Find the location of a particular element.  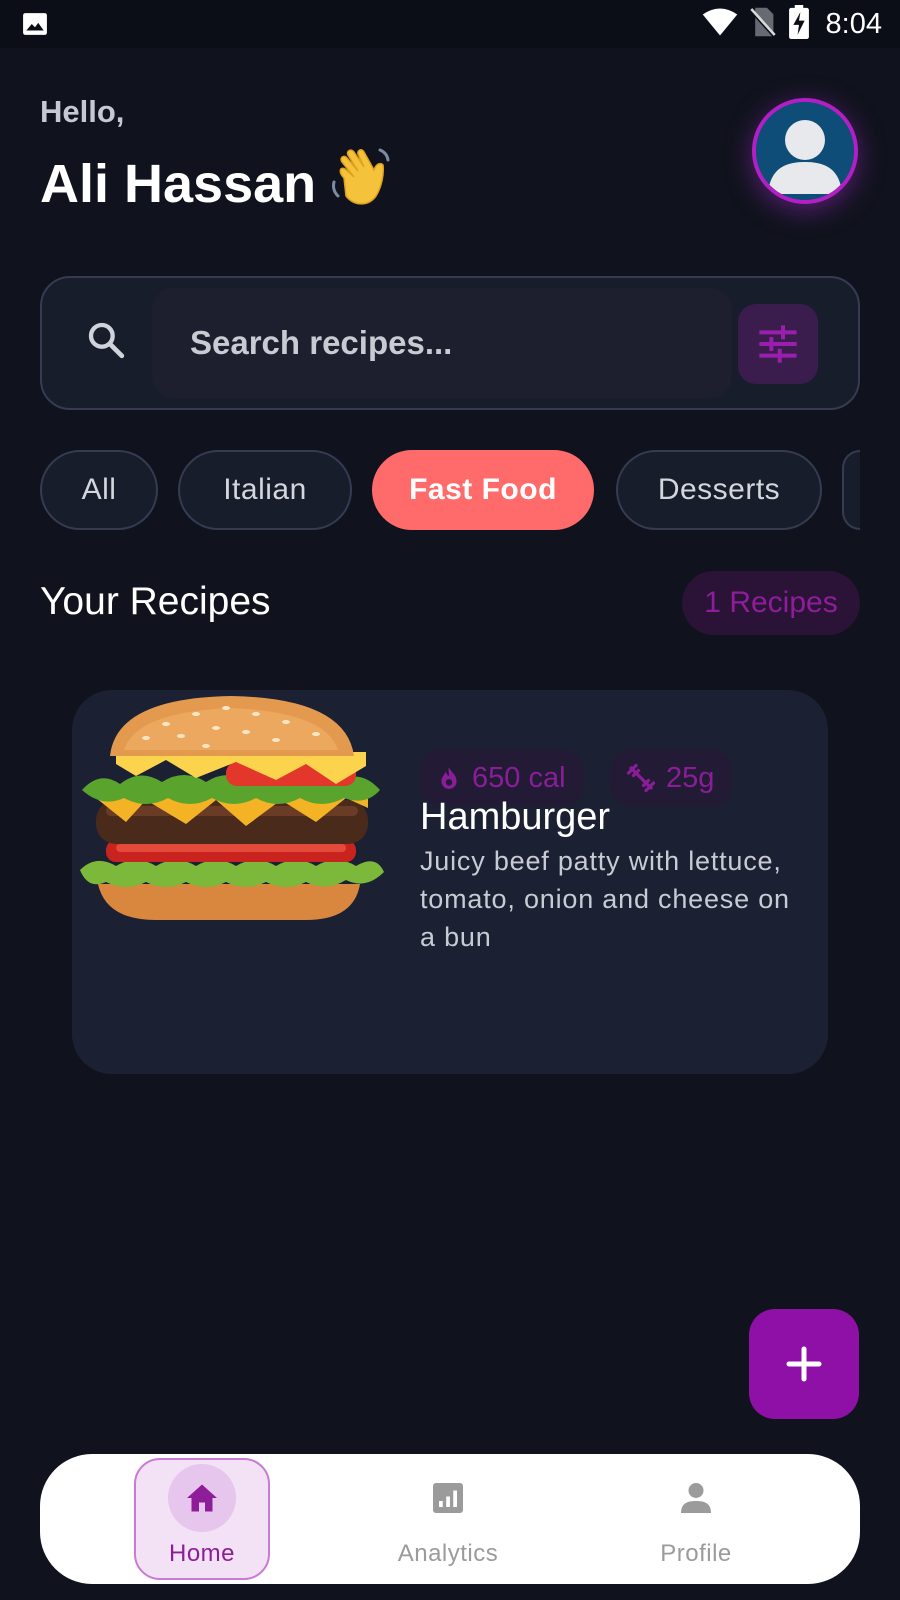

profile-avatar is located at coordinates (805, 151).